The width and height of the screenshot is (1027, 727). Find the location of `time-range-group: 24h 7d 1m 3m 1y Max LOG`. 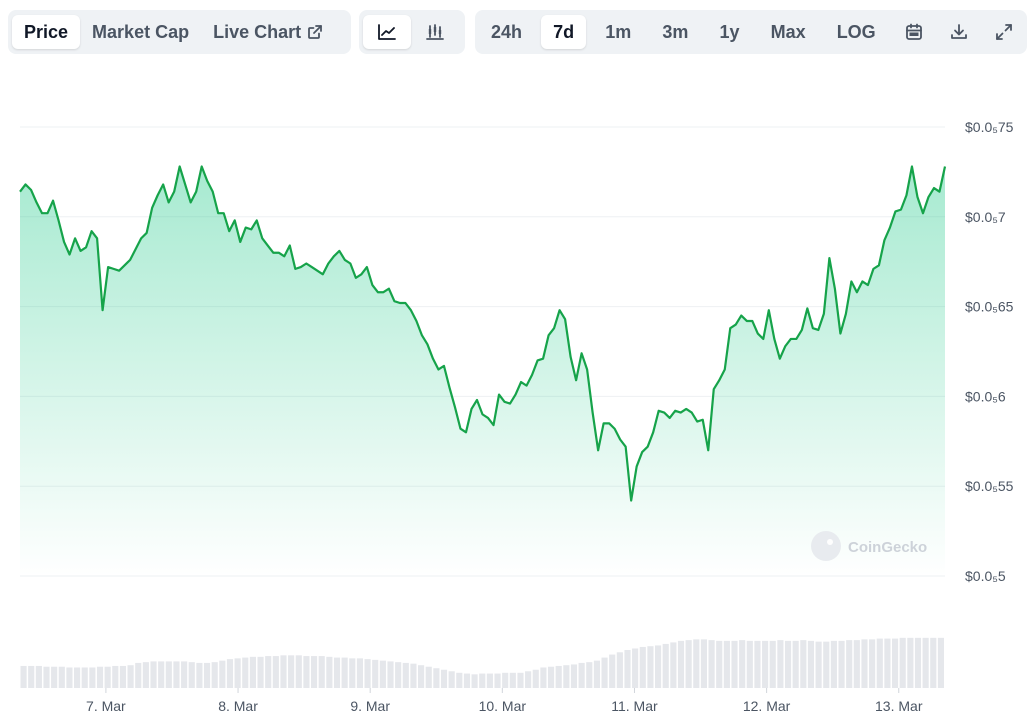

time-range-group: 24h 7d 1m 3m 1y Max LOG is located at coordinates (751, 32).